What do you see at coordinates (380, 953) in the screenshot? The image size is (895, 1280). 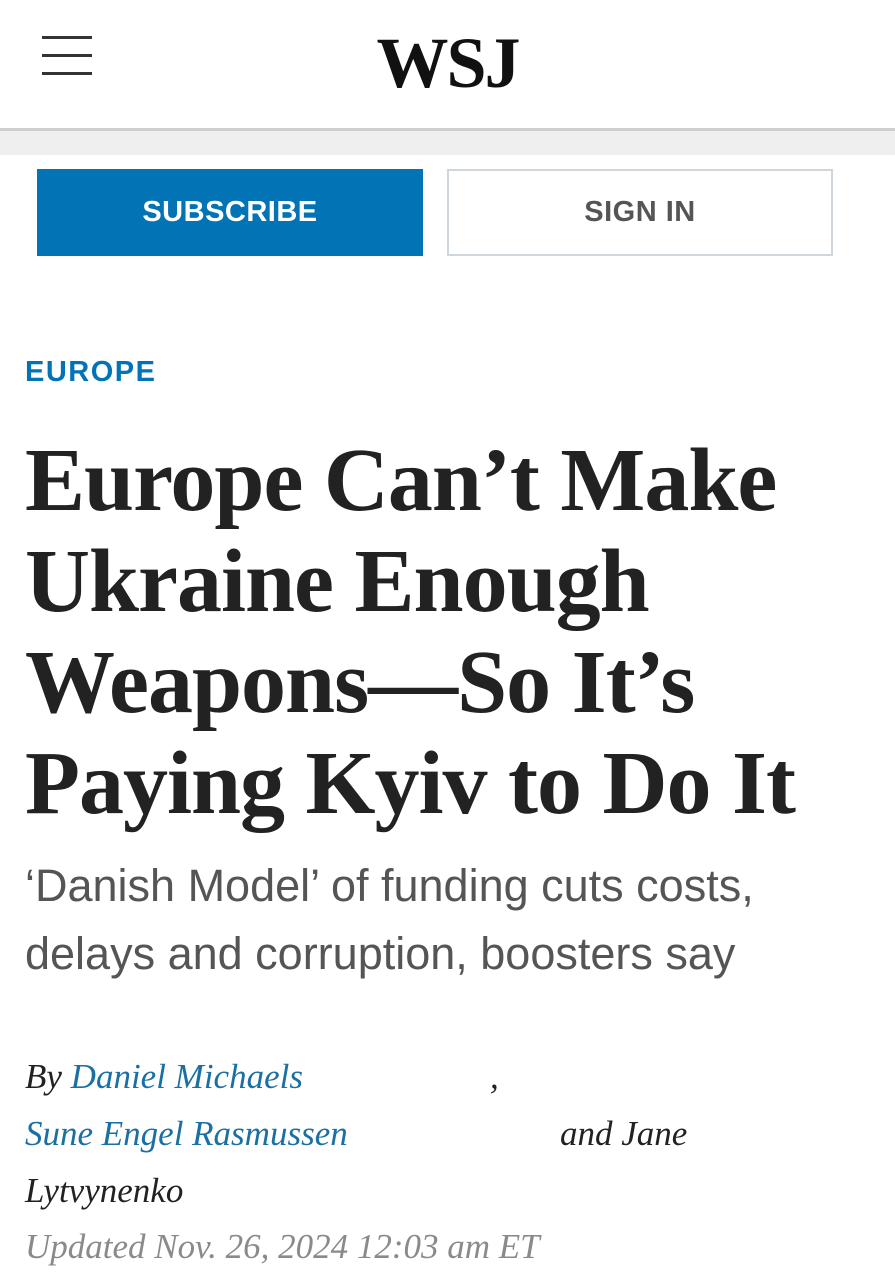 I see `dek-line: delays and corruption, boosters say` at bounding box center [380, 953].